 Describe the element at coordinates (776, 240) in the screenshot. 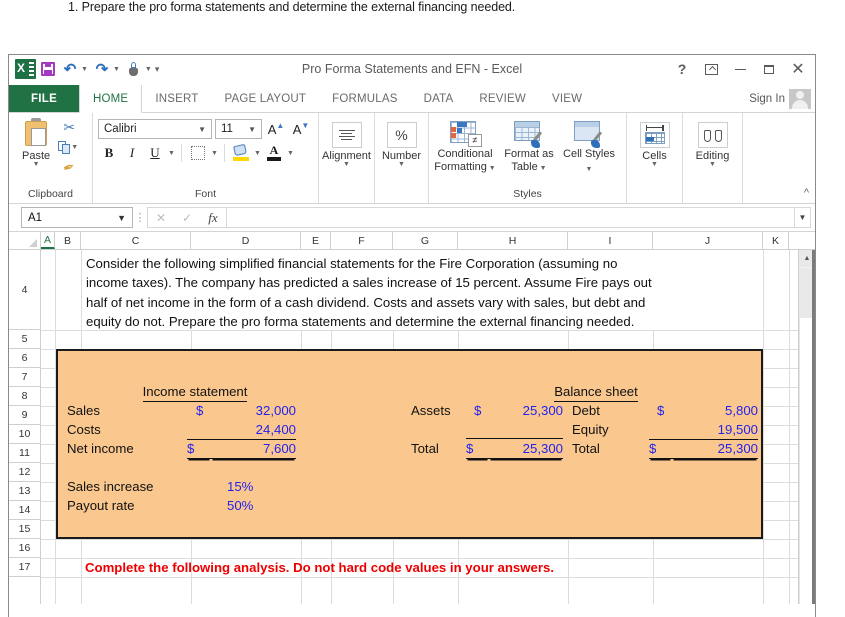

I see `column-header-k: K` at that location.